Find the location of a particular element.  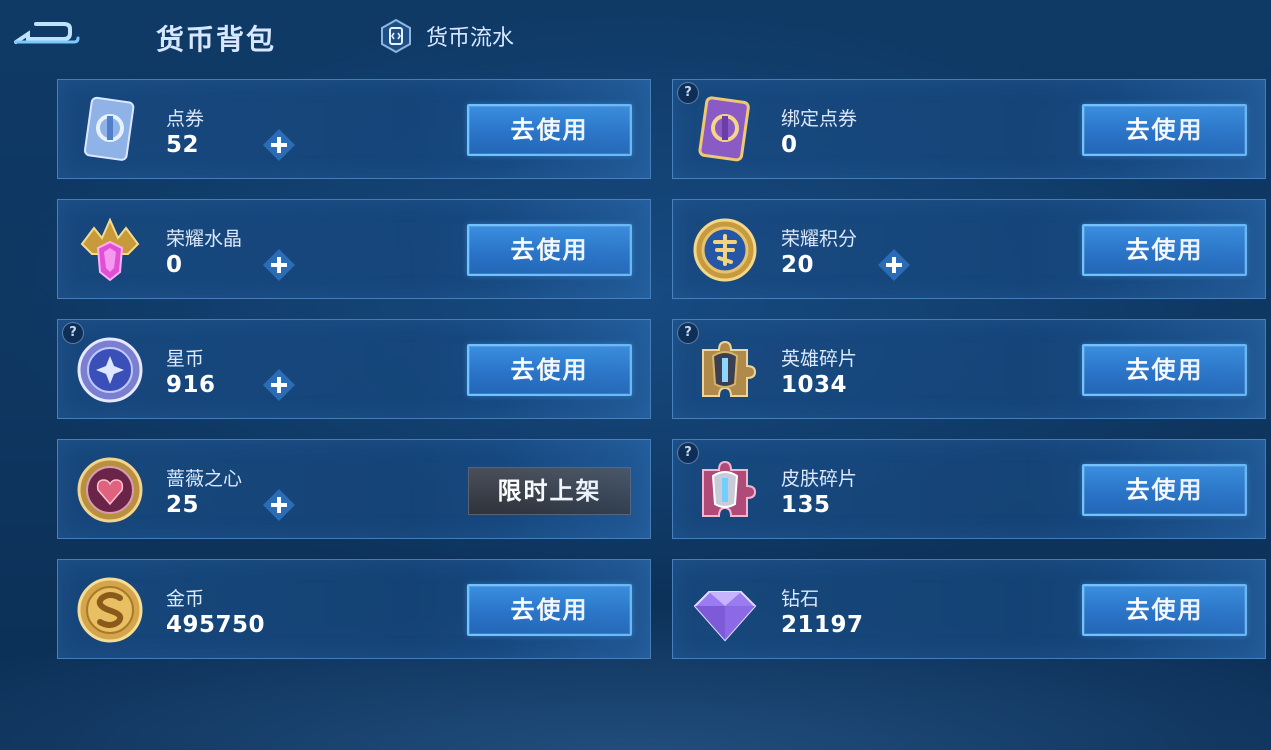

currency-value: 52 is located at coordinates (183, 145).